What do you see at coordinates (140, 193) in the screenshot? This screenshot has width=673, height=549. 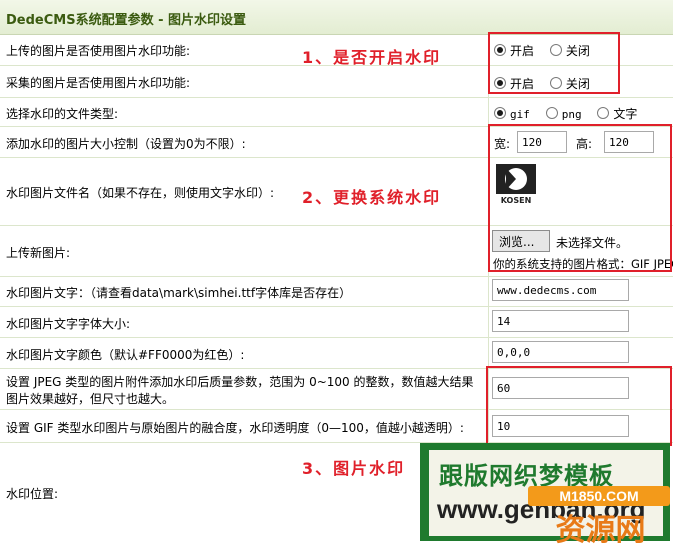 I see `wm-file-label: 水印图片文件名（如果不存在，则使用文字水印）:` at bounding box center [140, 193].